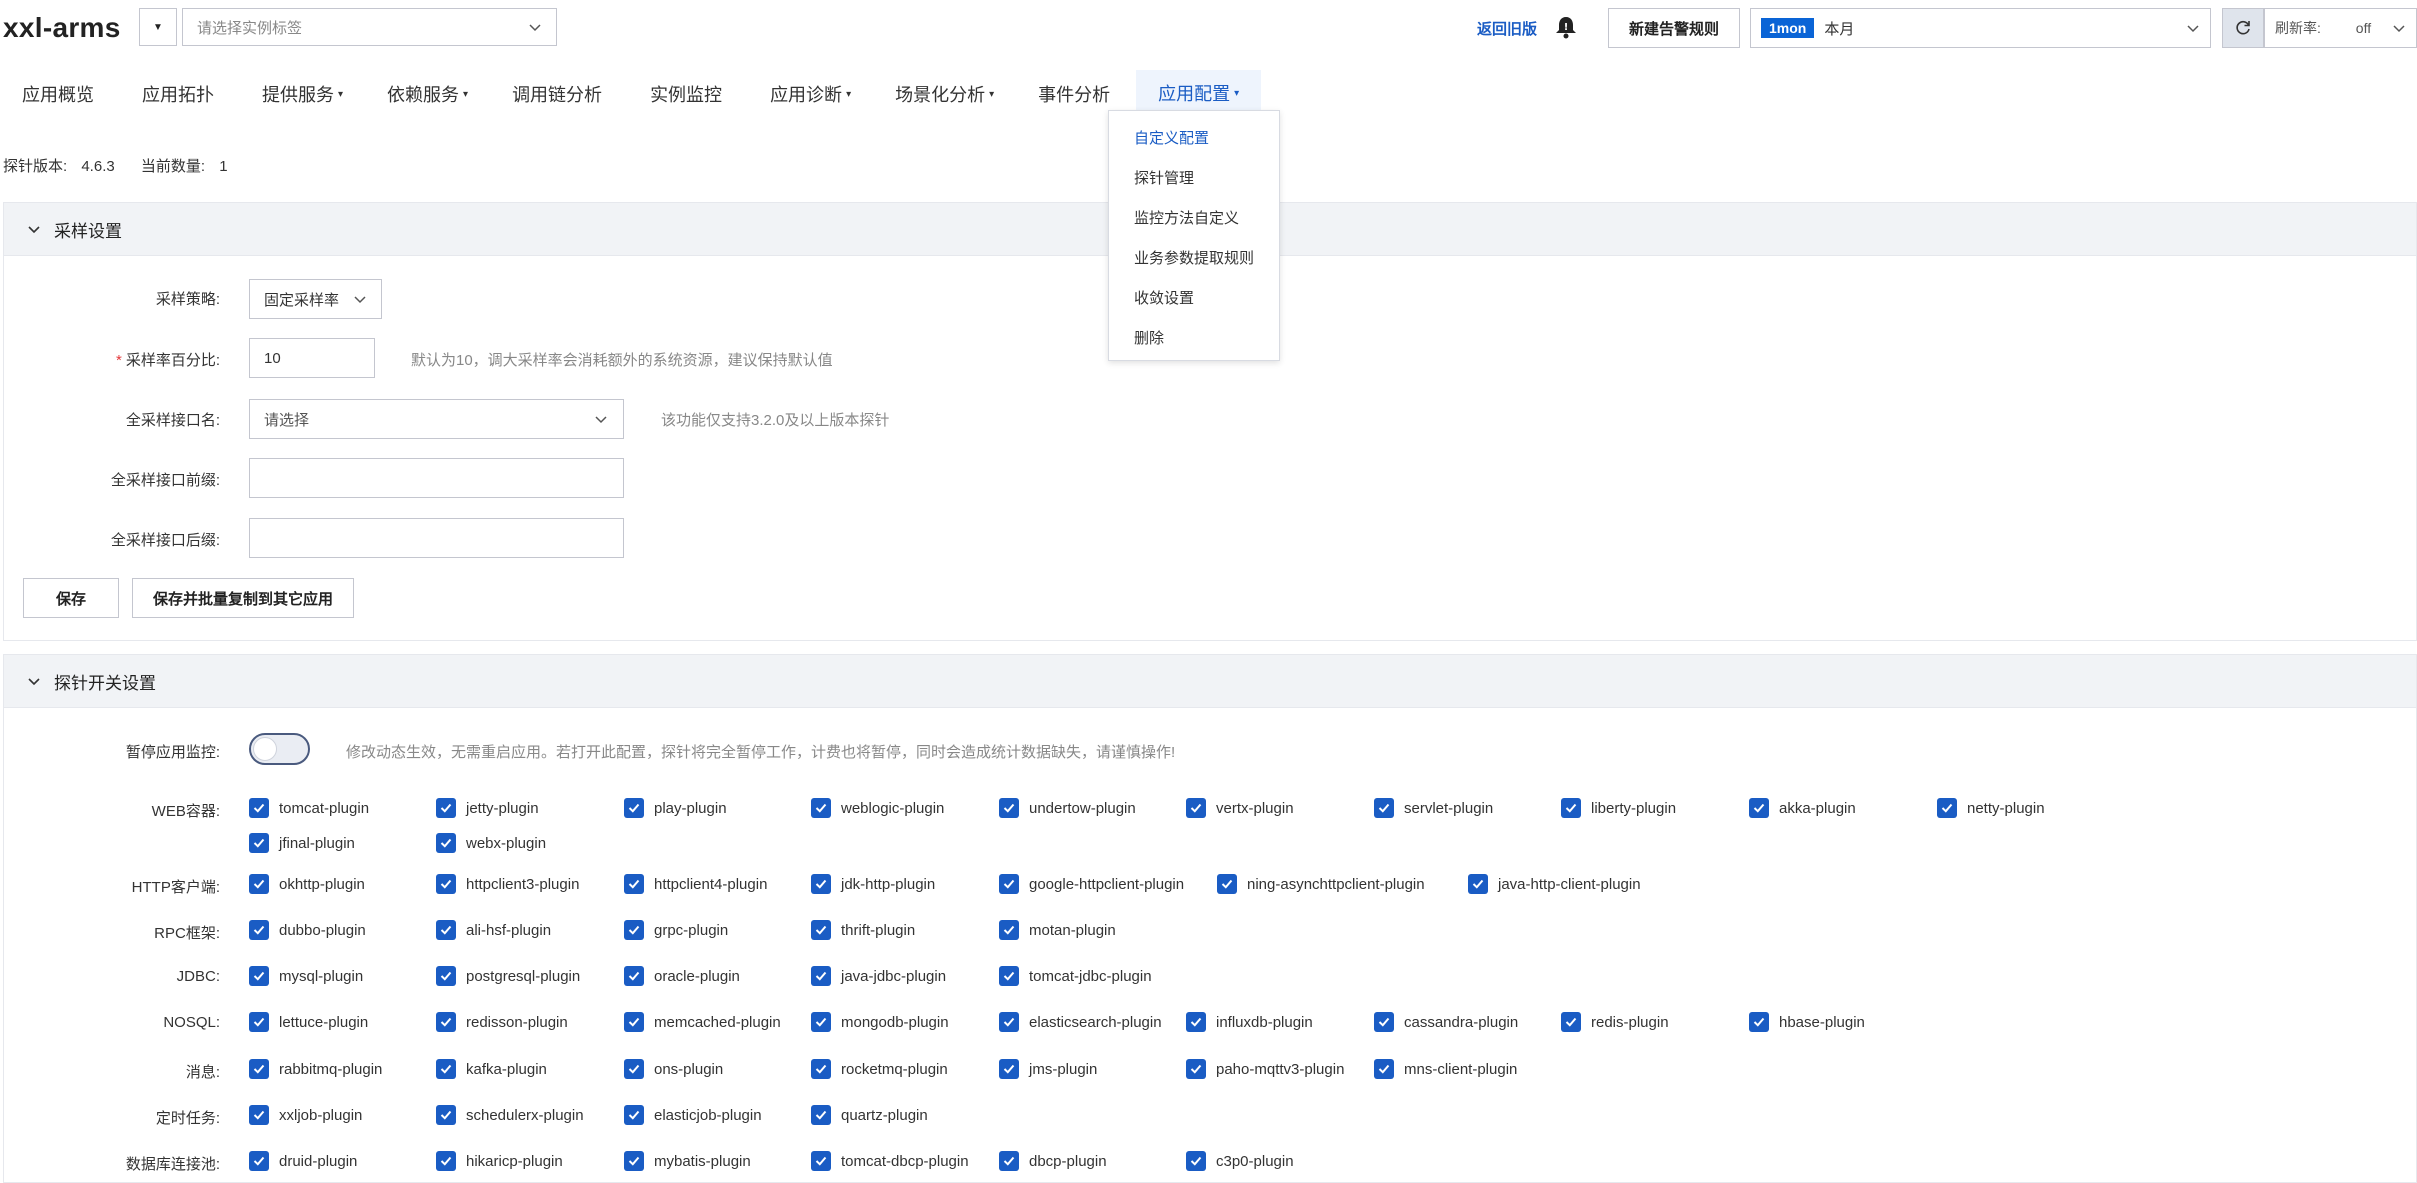  What do you see at coordinates (2243, 28) in the screenshot?
I see `refresh-button` at bounding box center [2243, 28].